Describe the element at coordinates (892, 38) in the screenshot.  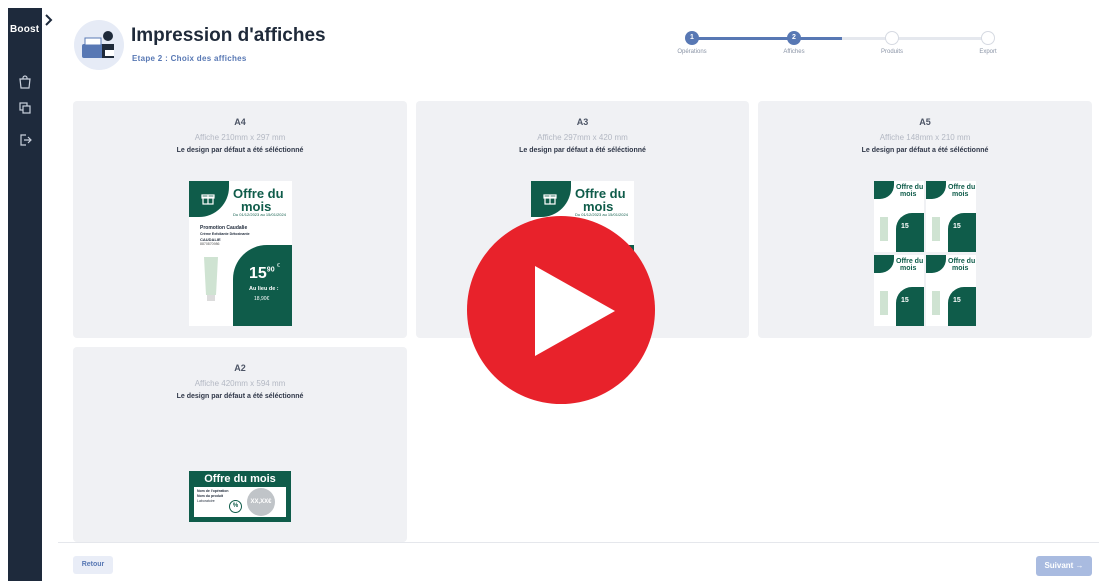
I see `step-3-dot` at that location.